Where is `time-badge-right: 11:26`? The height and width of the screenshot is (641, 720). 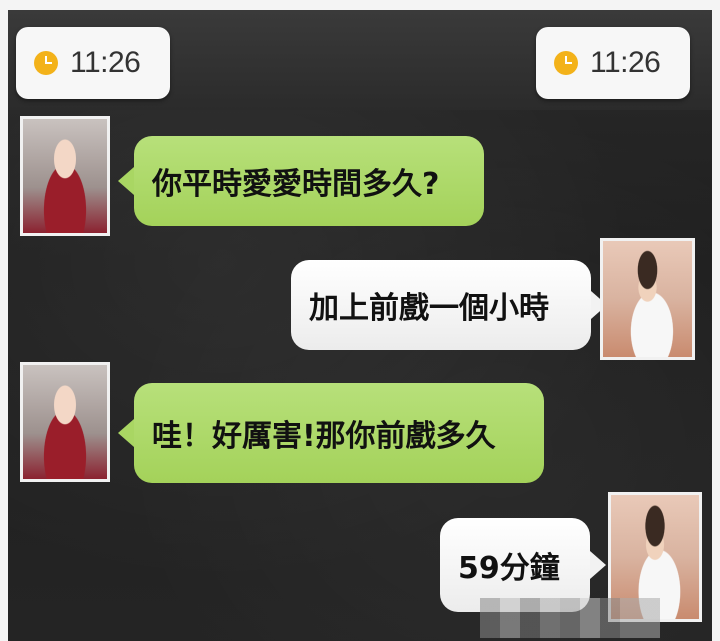
time-badge-right: 11:26 is located at coordinates (613, 63).